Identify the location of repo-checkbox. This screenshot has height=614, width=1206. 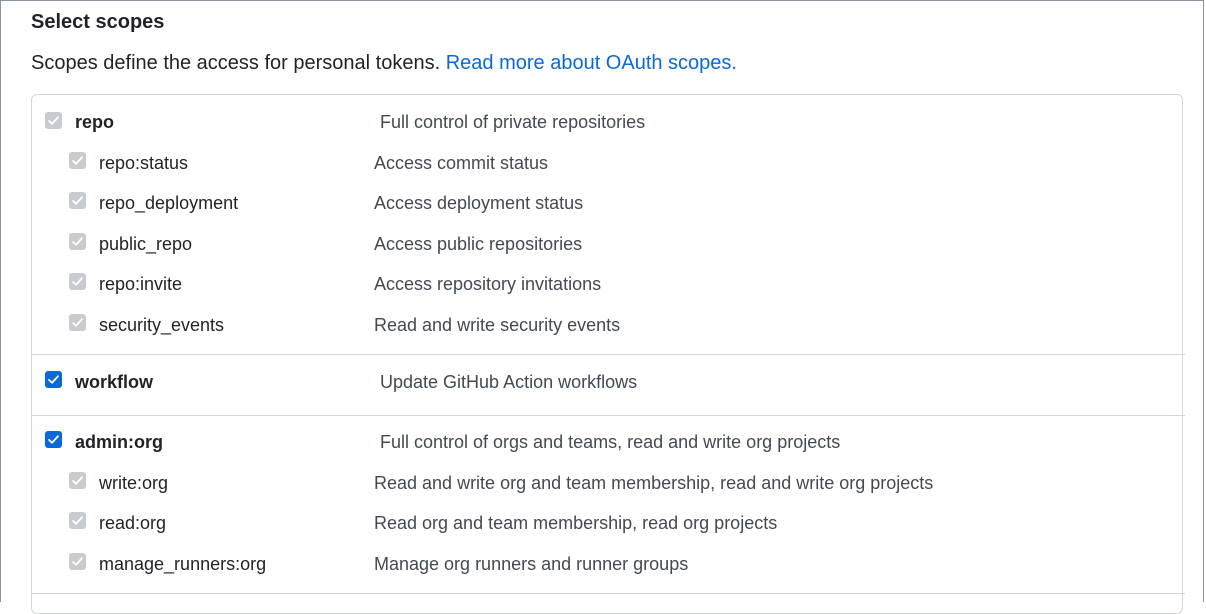
(53, 120).